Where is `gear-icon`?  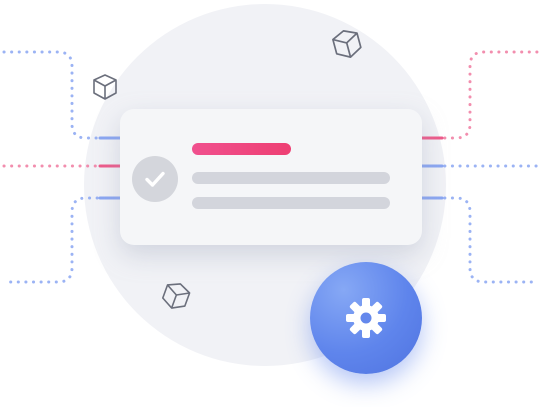 gear-icon is located at coordinates (366, 318).